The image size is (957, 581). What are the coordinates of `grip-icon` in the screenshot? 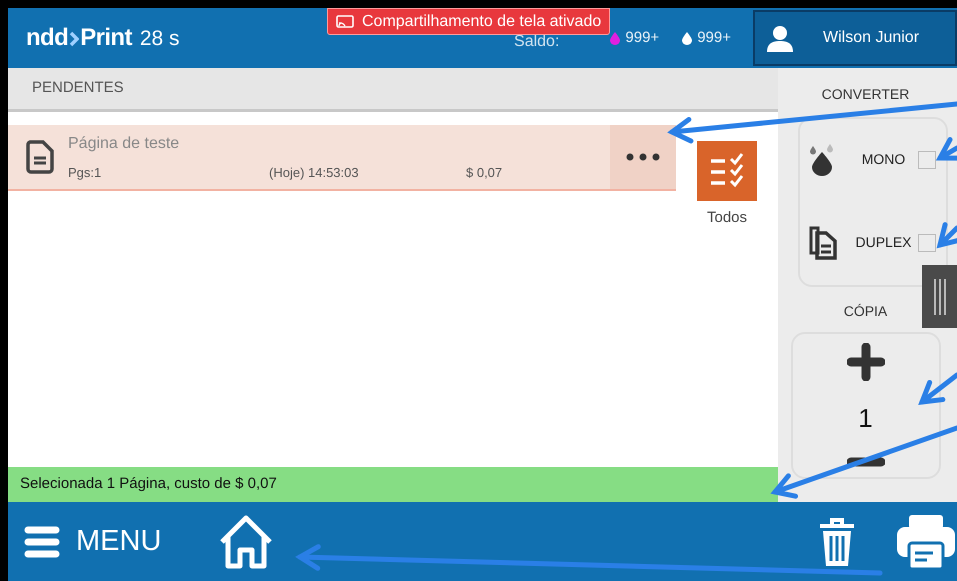 It's located at (939, 296).